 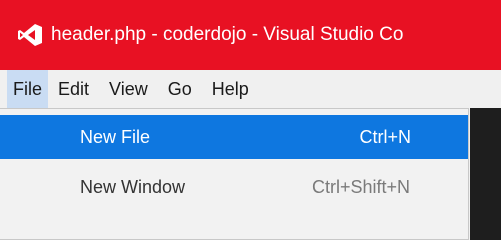 What do you see at coordinates (360, 187) in the screenshot?
I see `shortcut-label: Ctrl+Shift+N` at bounding box center [360, 187].